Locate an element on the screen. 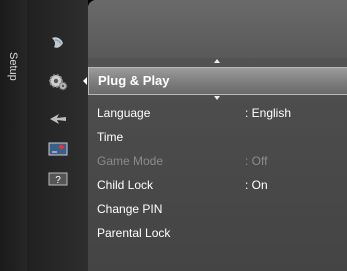  support-icon-glyph: ? is located at coordinates (58, 180).